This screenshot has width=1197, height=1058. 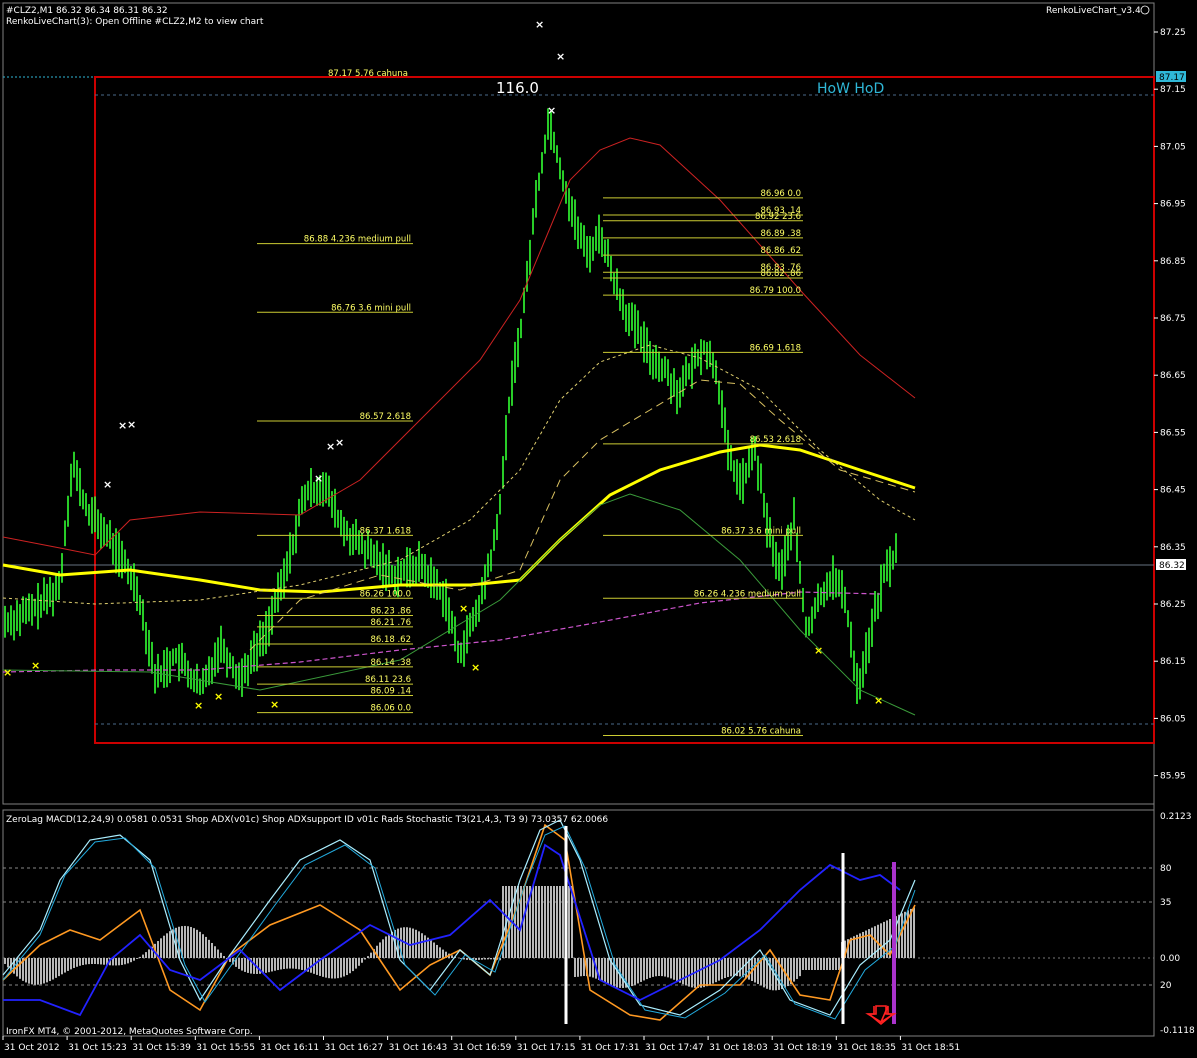 I want to click on stochastic-signal-line, so click(x=459, y=922).